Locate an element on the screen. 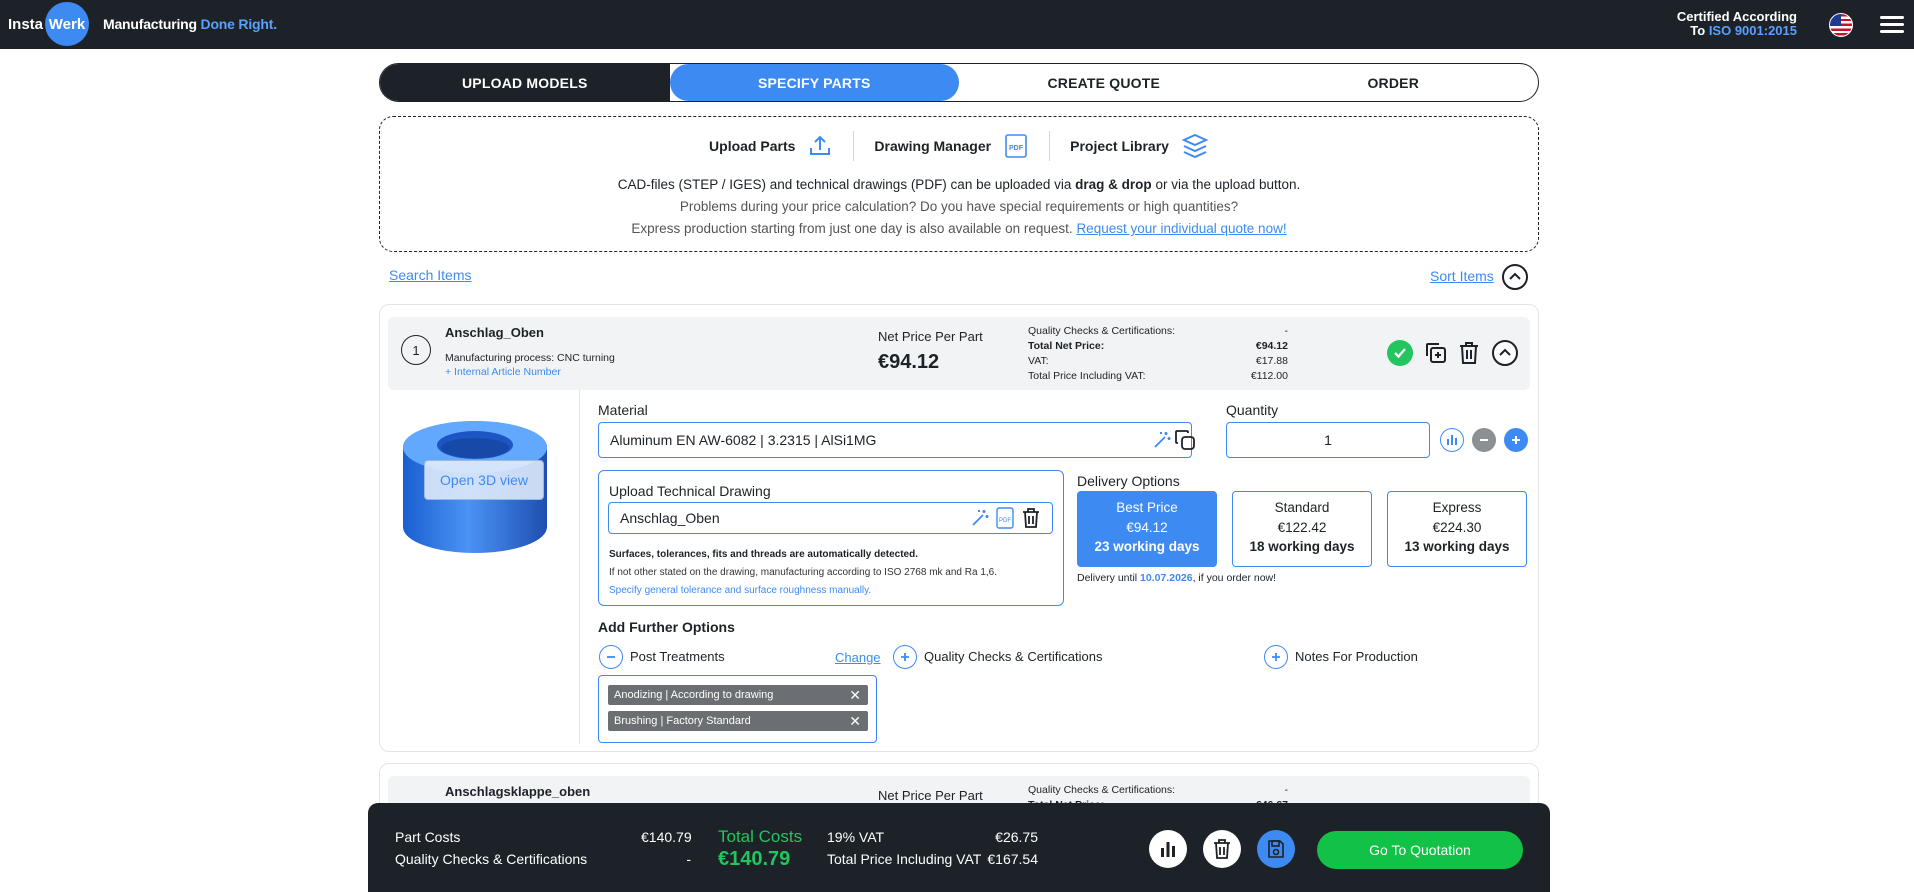 Image resolution: width=1914 pixels, height=892 pixels. delivery-name: Standard is located at coordinates (1302, 507).